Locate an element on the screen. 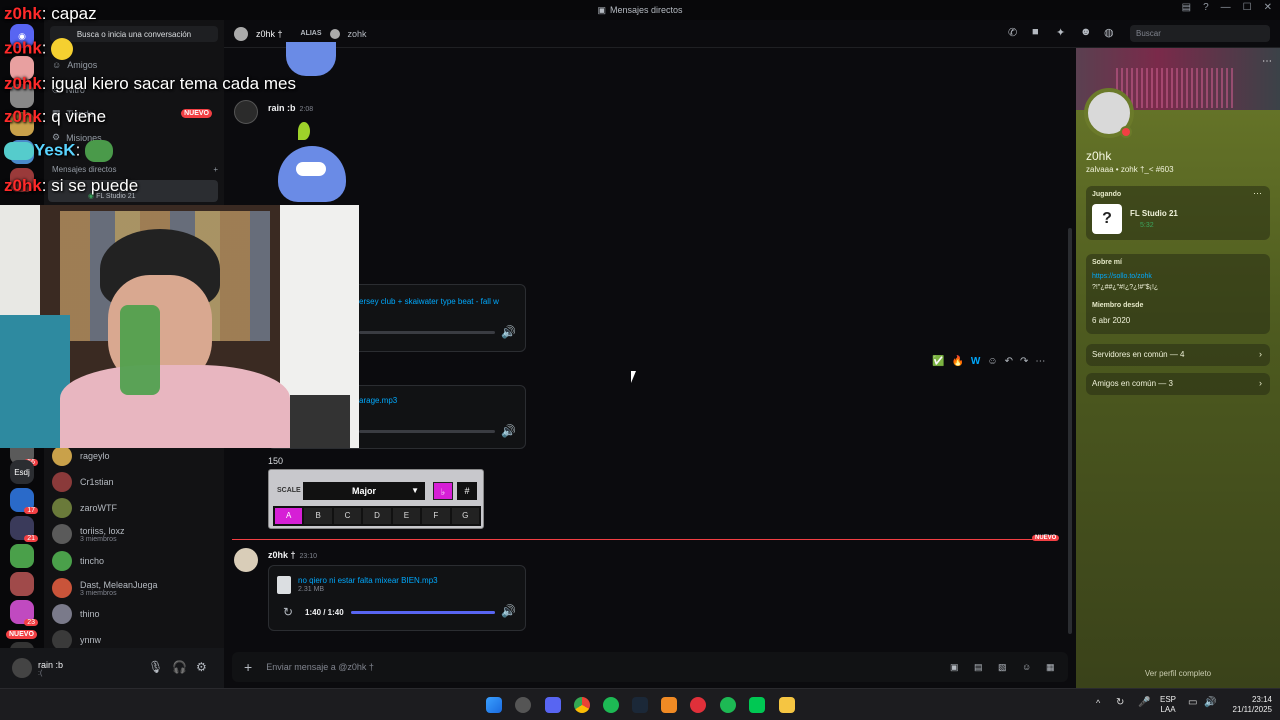 The height and width of the screenshot is (720, 1280). sticker is located at coordinates (311, 59).